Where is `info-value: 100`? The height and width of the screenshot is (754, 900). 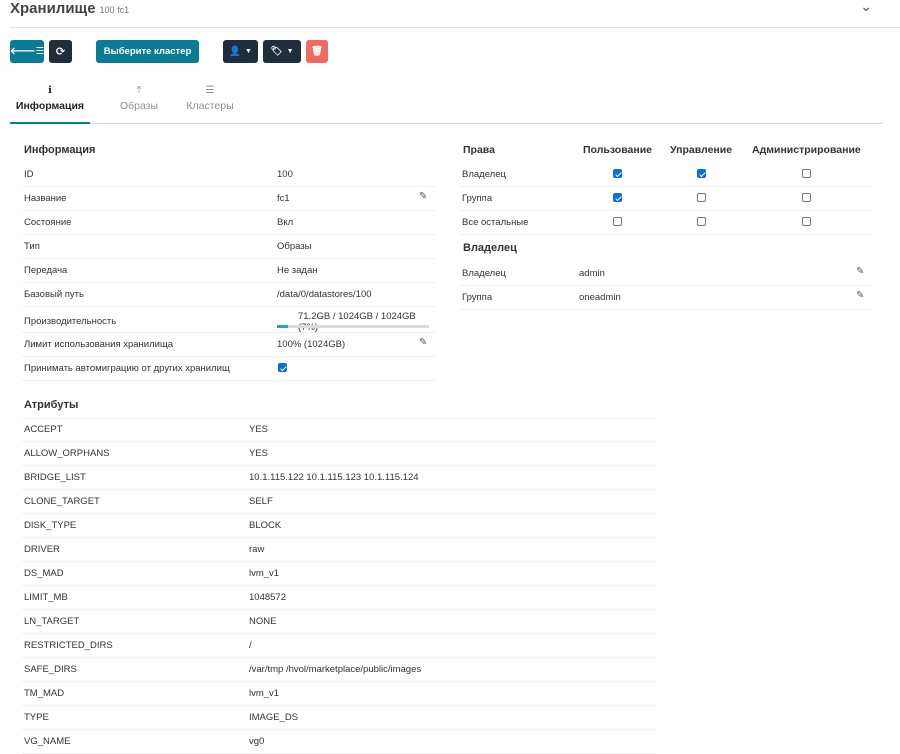
info-value: 100 is located at coordinates (285, 174).